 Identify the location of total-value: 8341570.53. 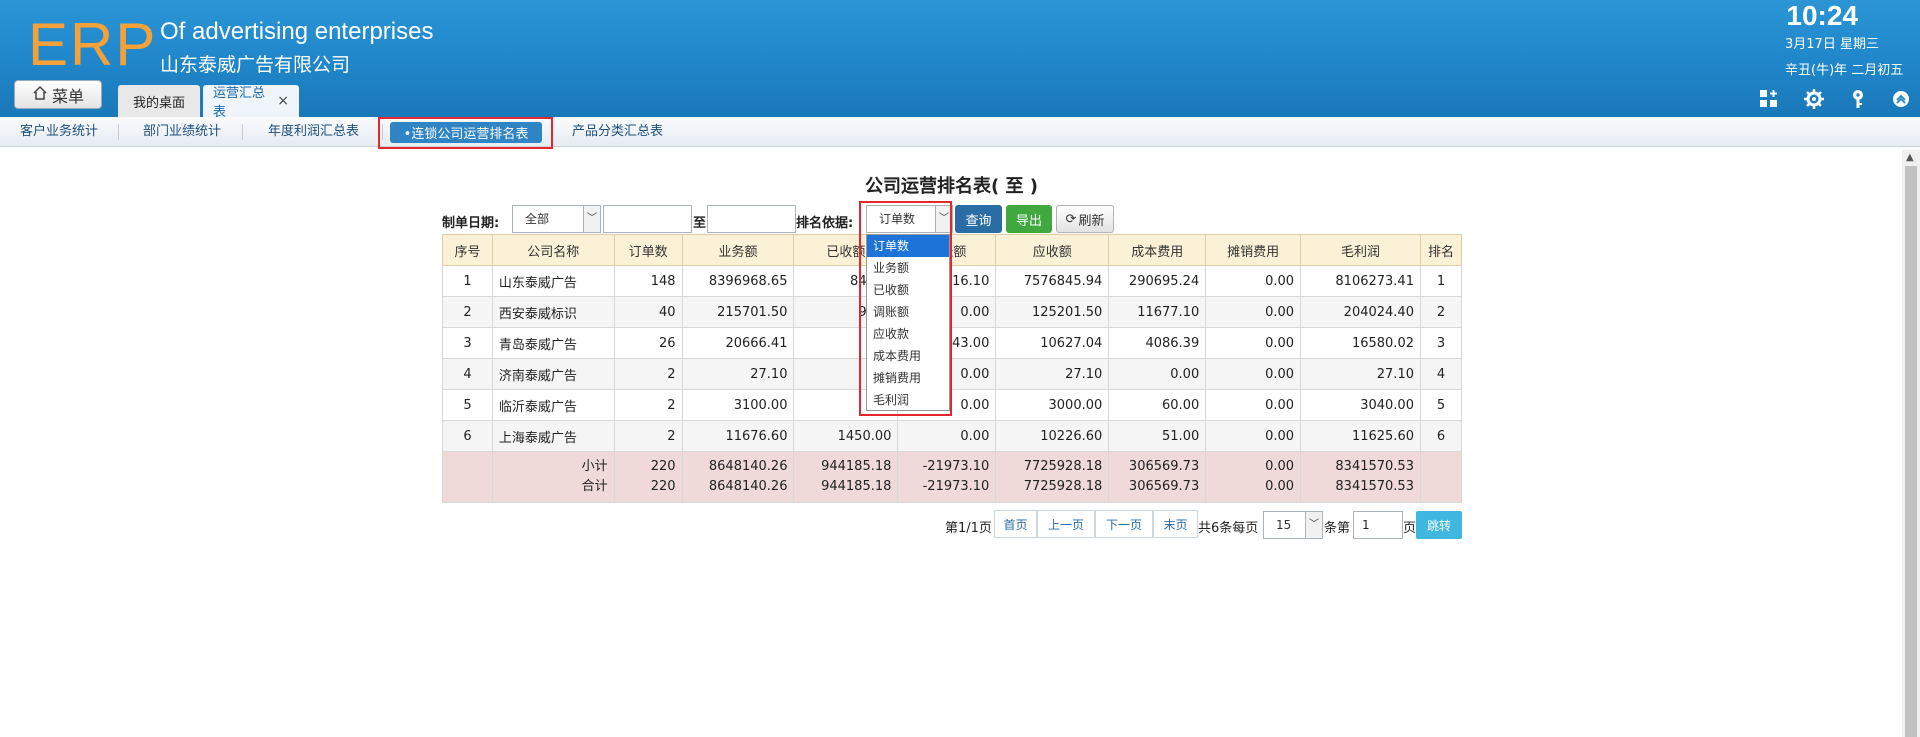
(1374, 486).